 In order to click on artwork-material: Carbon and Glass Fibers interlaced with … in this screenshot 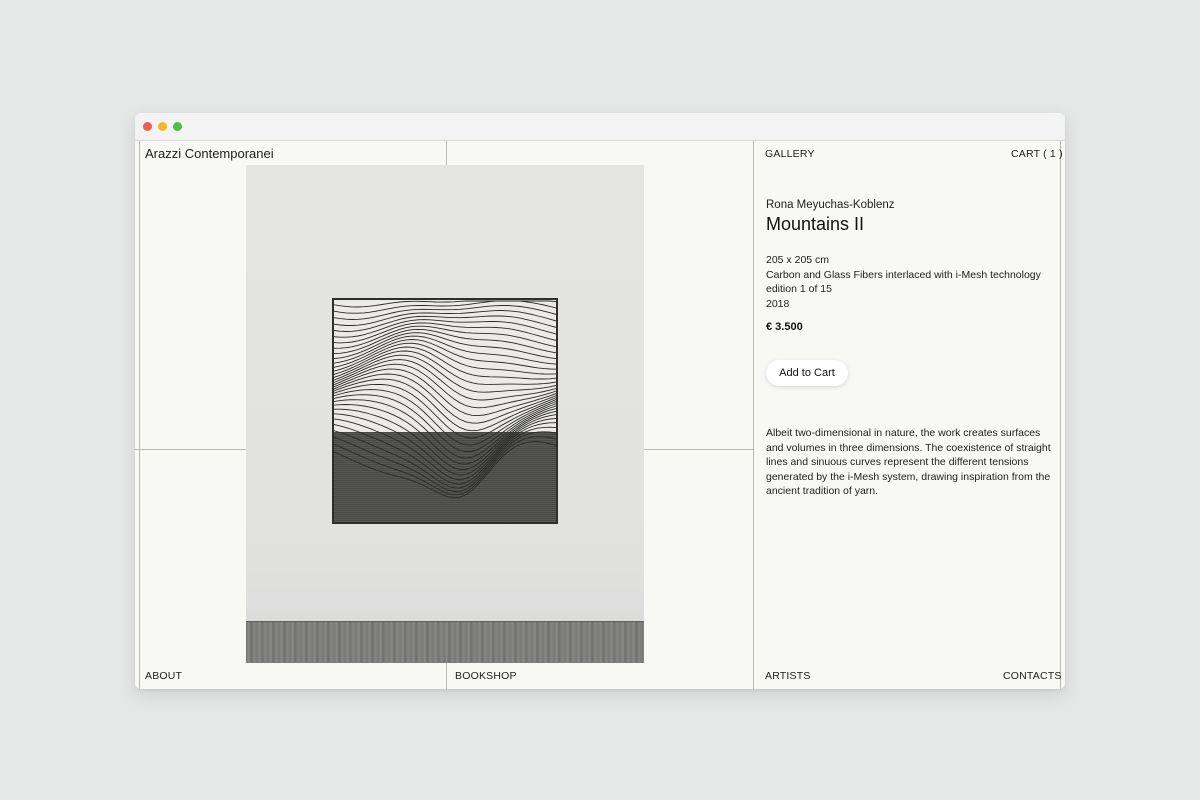, I will do `click(903, 274)`.